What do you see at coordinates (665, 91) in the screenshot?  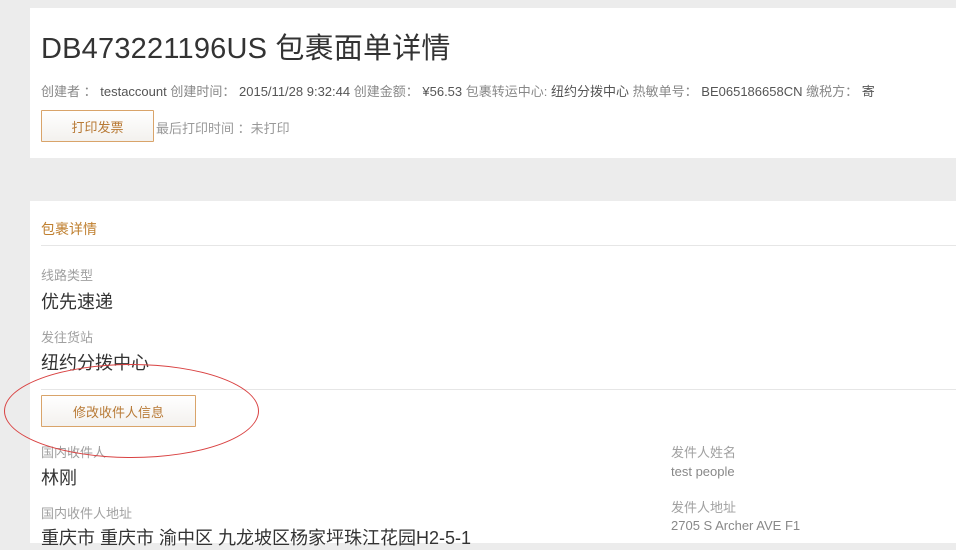 I see `hot-tracking-label: 热敏单号：` at bounding box center [665, 91].